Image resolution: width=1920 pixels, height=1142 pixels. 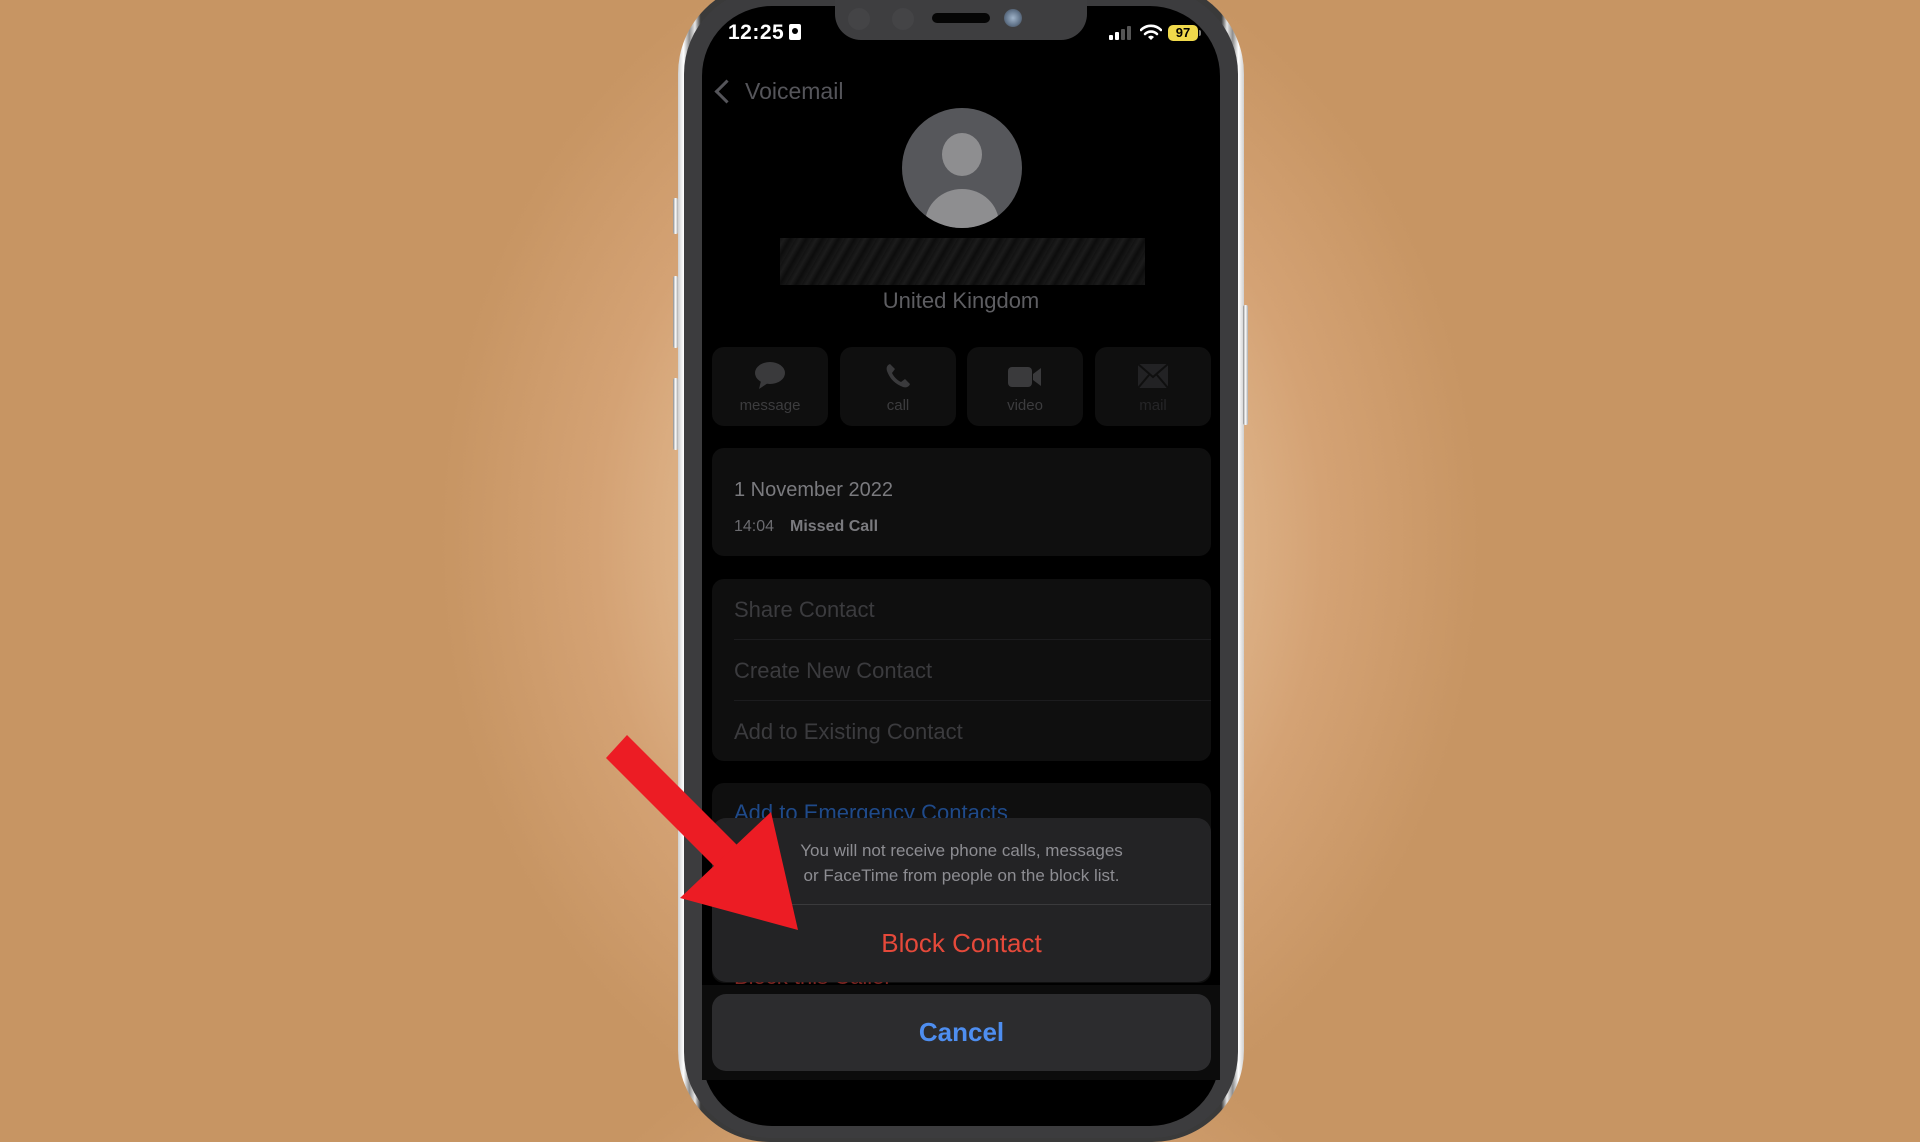 I want to click on back-button: Voicemail, so click(x=777, y=91).